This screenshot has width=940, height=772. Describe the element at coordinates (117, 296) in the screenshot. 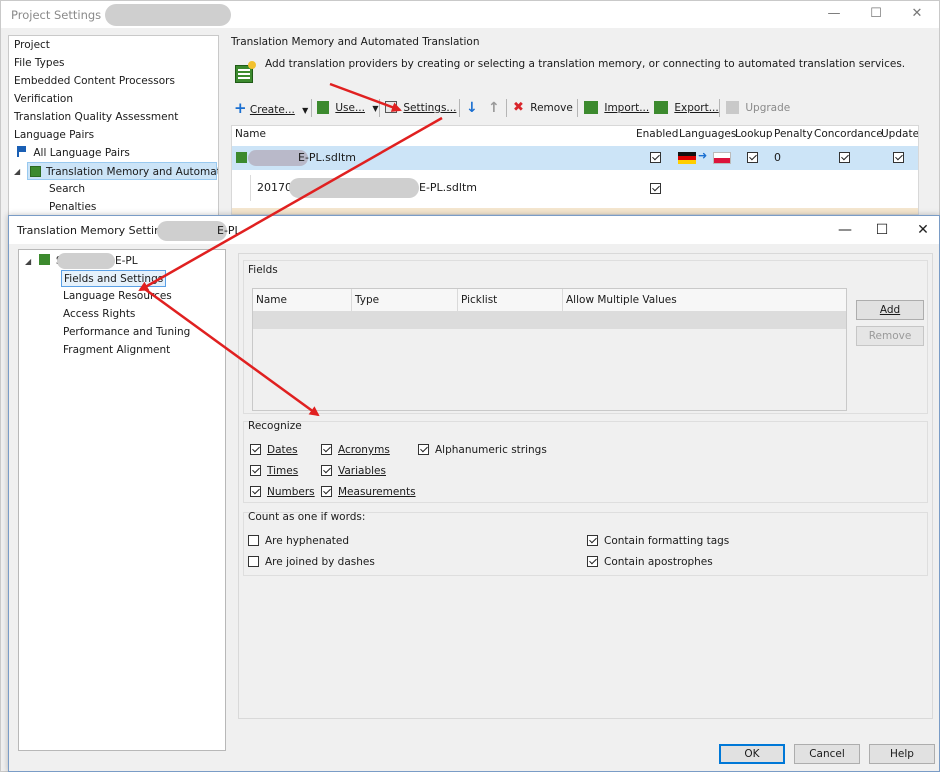

I see `tree-item-language-resources: Language Resources` at that location.